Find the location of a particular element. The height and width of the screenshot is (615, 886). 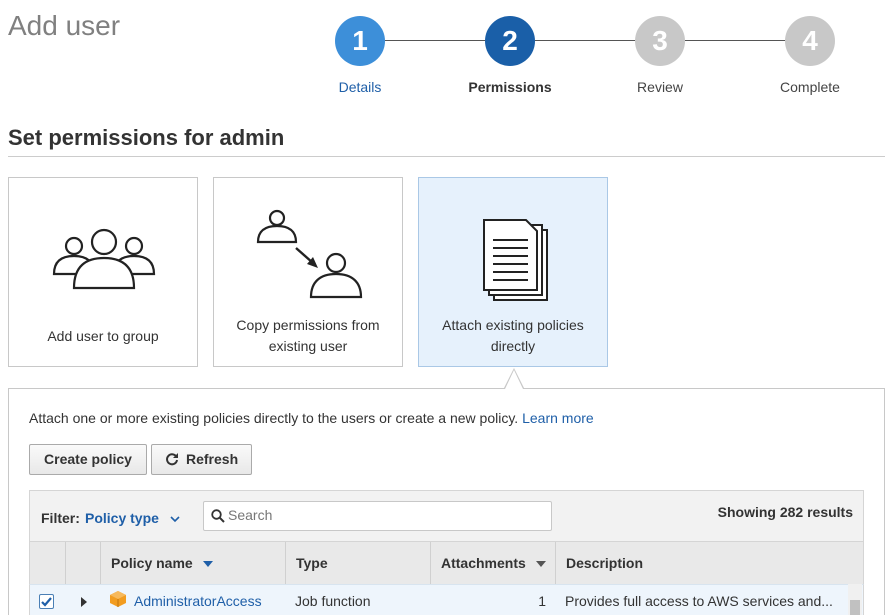

user-group-icon is located at coordinates (104, 259).